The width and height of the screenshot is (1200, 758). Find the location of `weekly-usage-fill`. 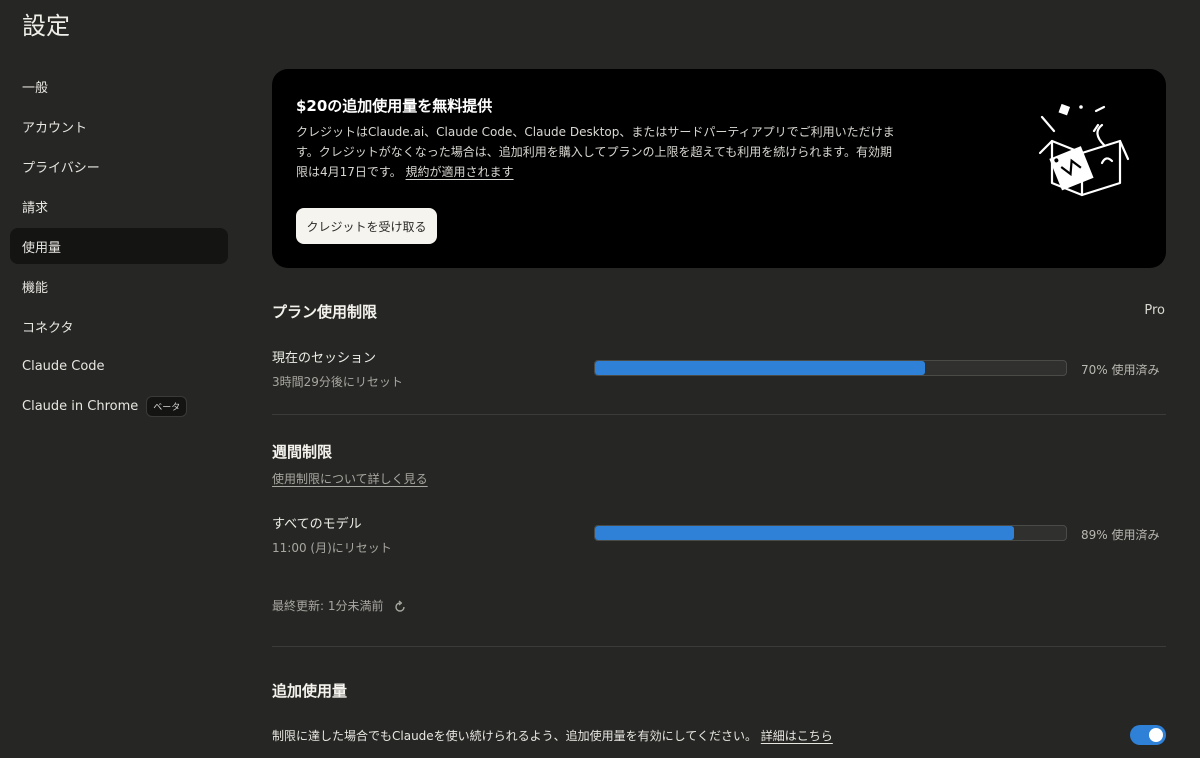

weekly-usage-fill is located at coordinates (805, 533).